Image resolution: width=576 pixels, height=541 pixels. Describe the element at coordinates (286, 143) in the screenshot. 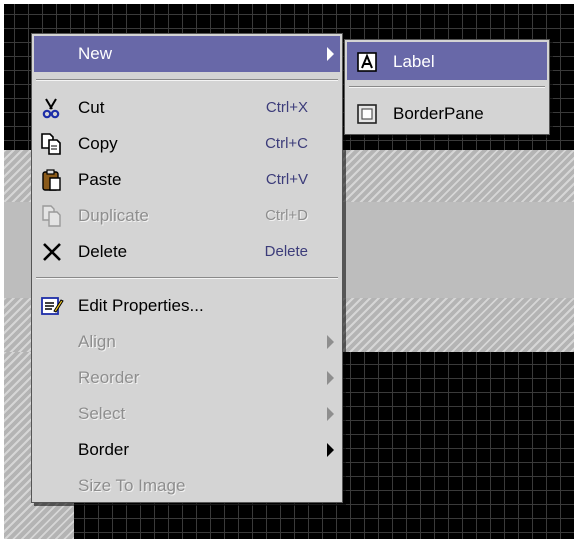

I see `shortcut-text: Ctrl+C` at that location.